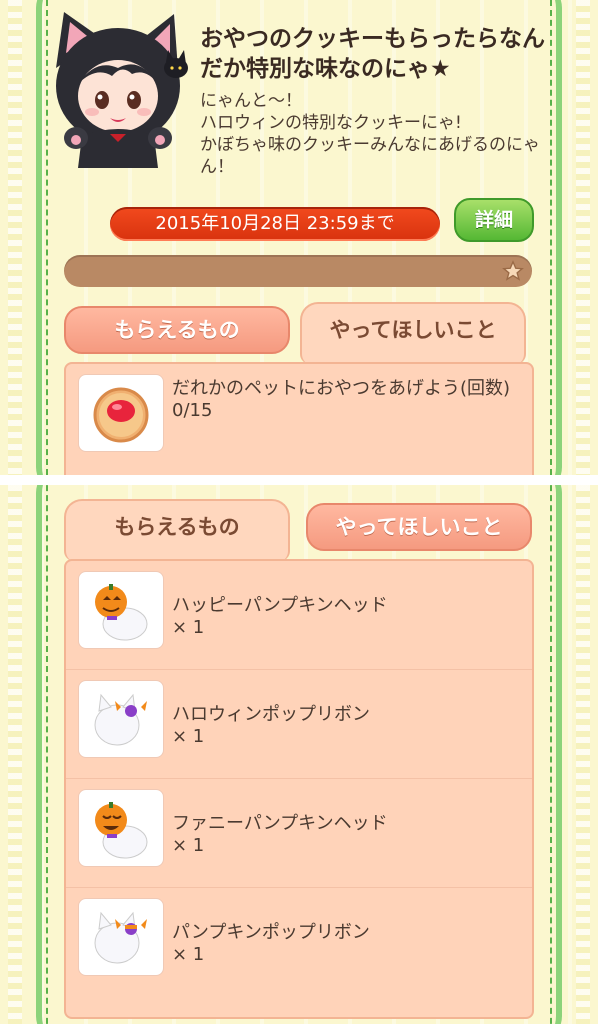 This screenshot has height=1024, width=598. I want to click on list-item: ハッピーパンプキンヘッド × 1, so click(299, 615).